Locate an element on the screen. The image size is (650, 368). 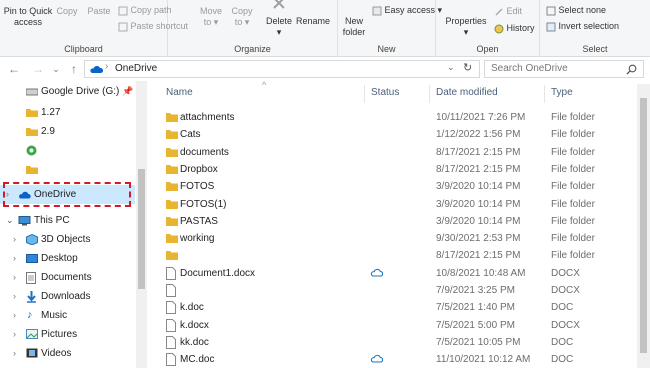
up-button: ↑ is located at coordinates (74, 69).